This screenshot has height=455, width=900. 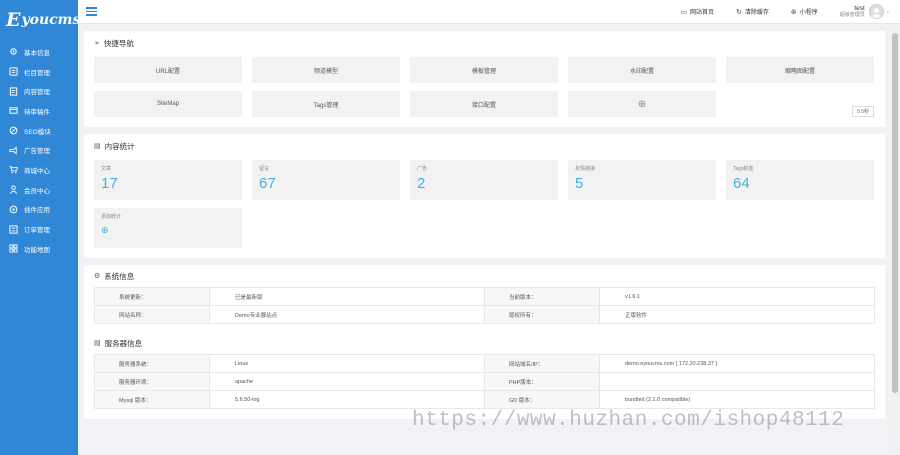 I want to click on quick-nav-template-manage: 模板管理, so click(x=484, y=70).